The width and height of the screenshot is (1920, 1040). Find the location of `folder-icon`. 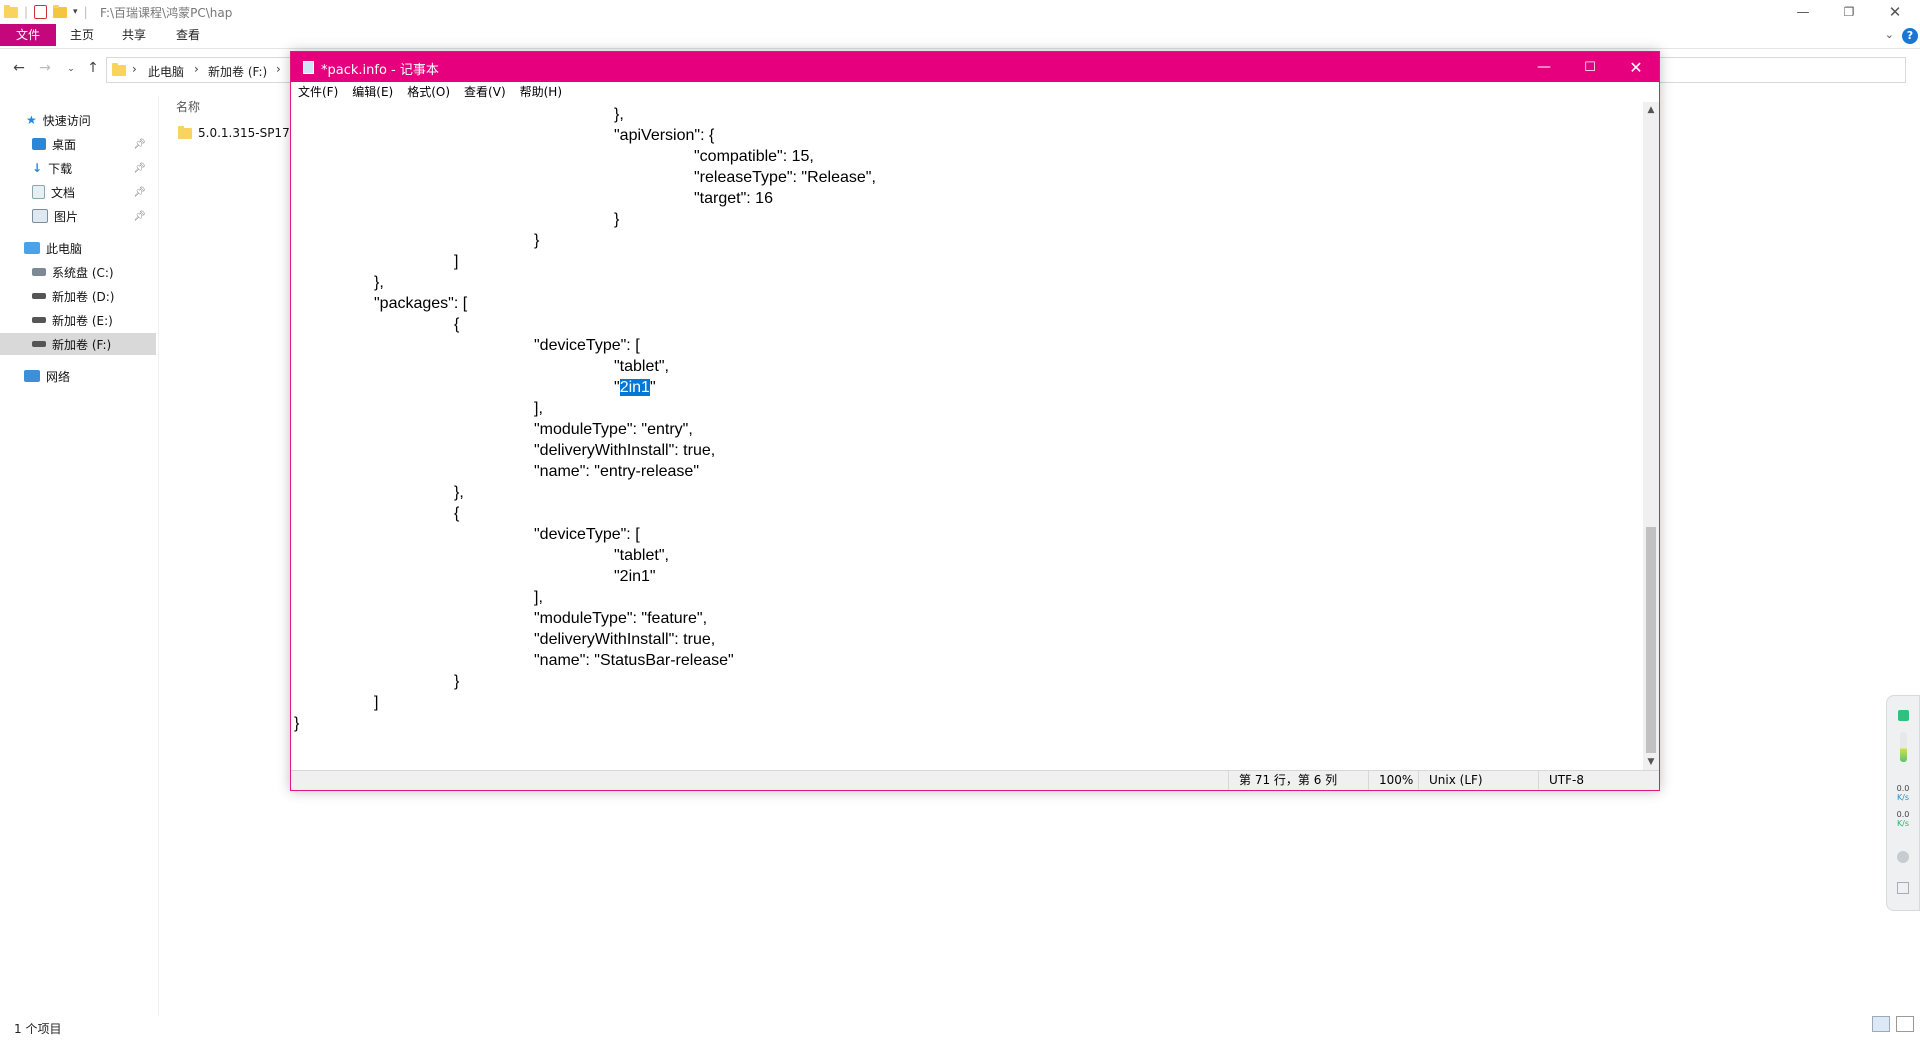

folder-icon is located at coordinates (185, 132).